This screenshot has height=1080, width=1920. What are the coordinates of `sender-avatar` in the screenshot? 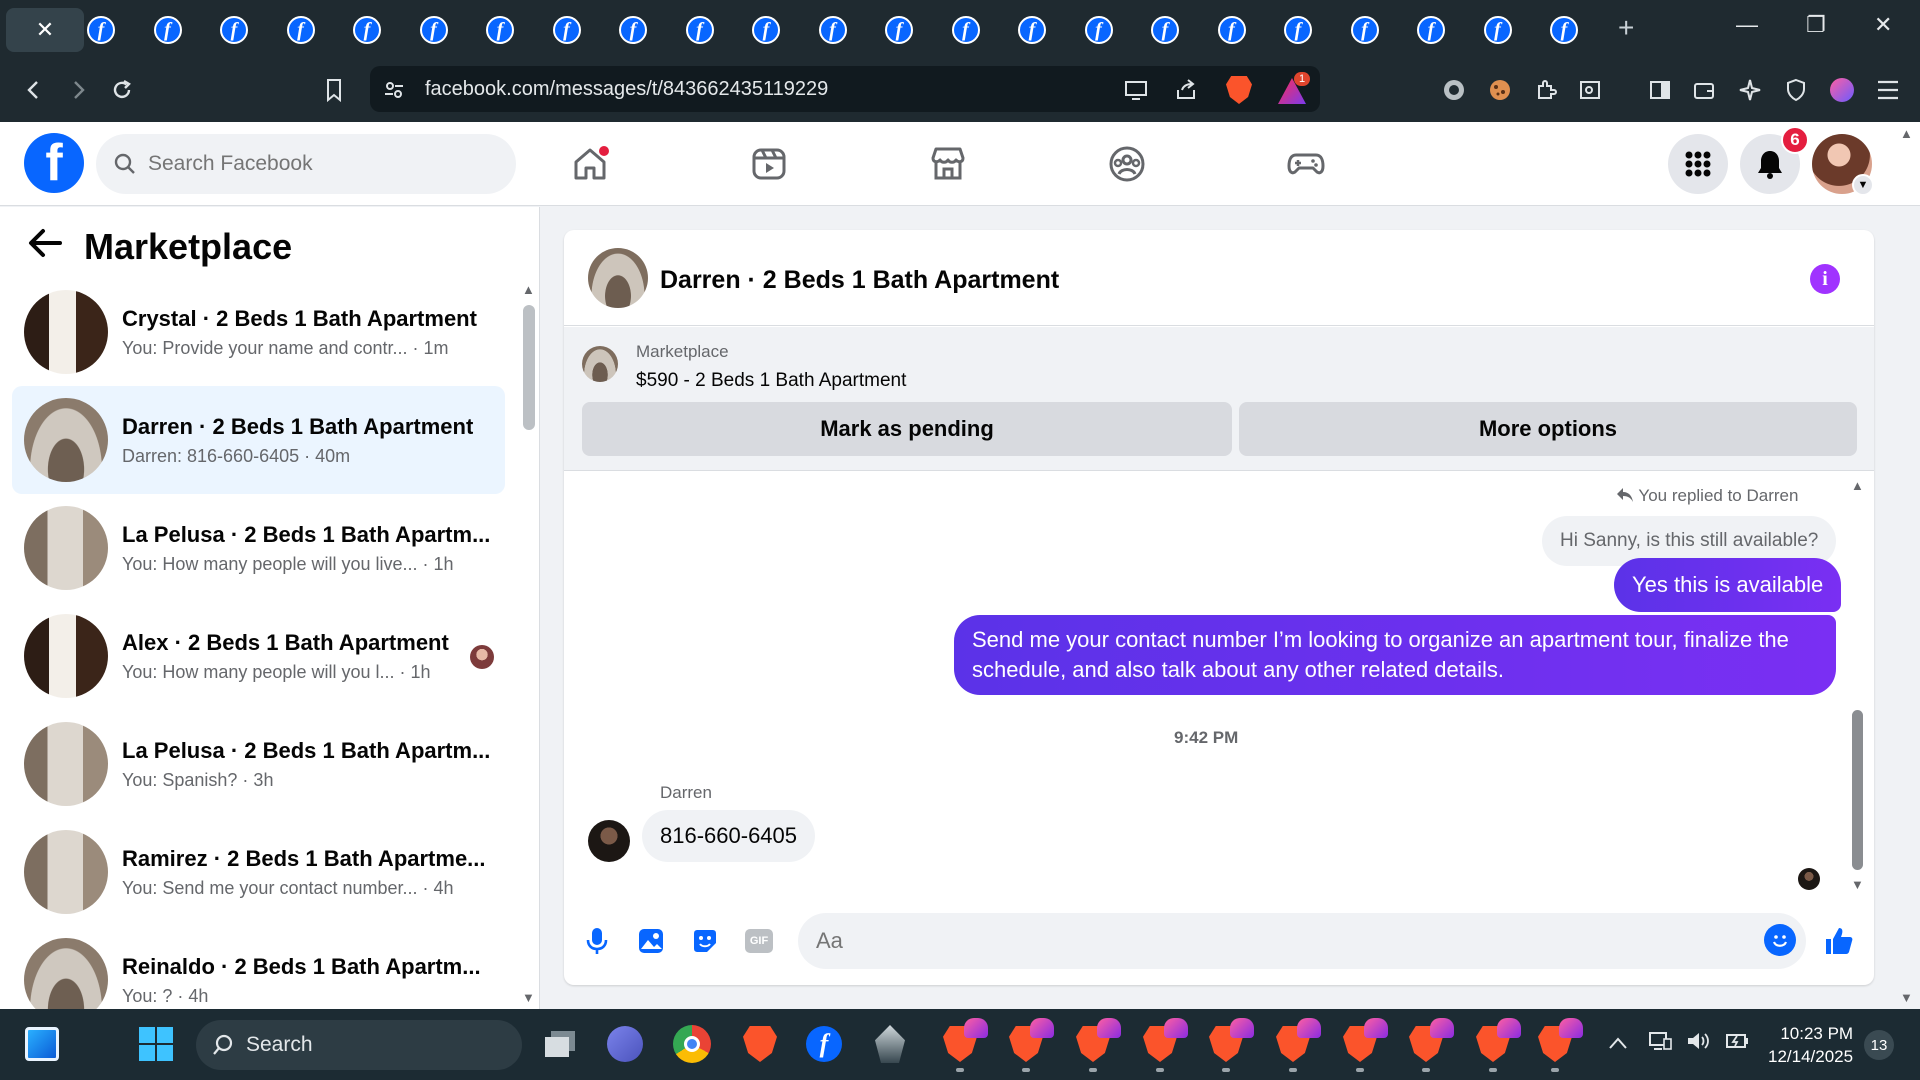 It's located at (609, 841).